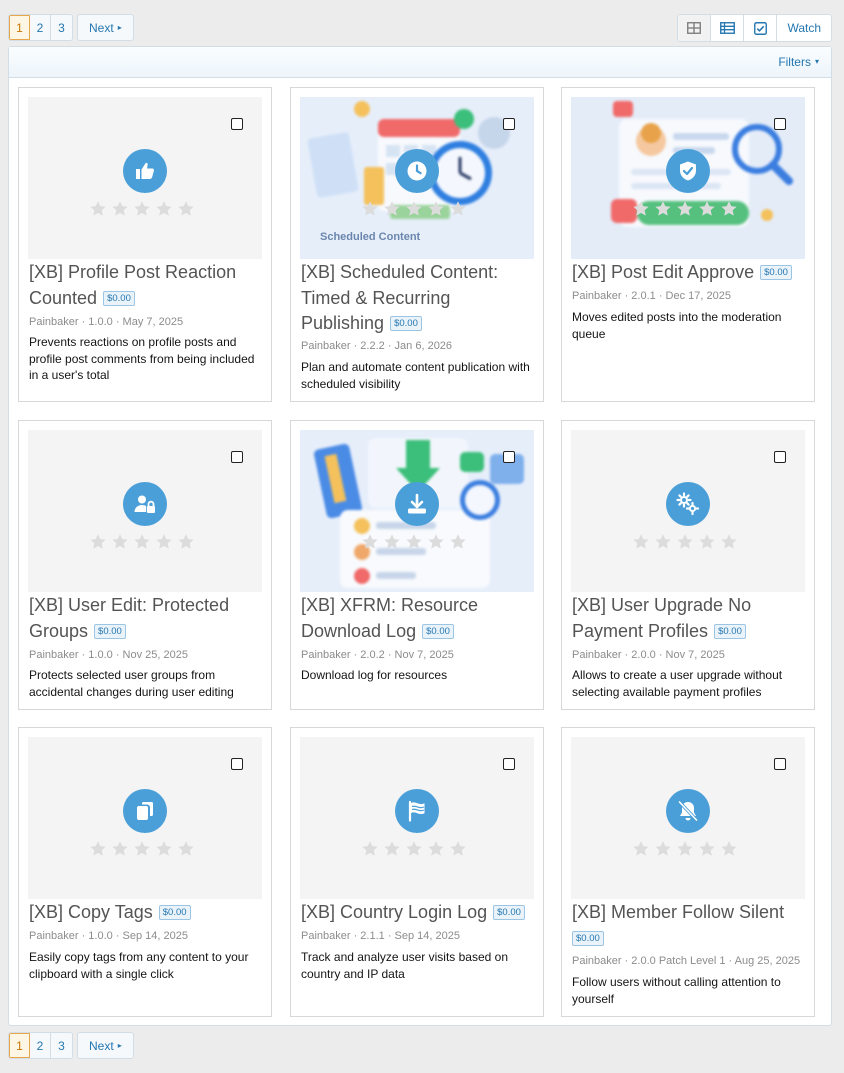  Describe the element at coordinates (119, 27) in the screenshot. I see `caret-right-icon: ▸` at that location.